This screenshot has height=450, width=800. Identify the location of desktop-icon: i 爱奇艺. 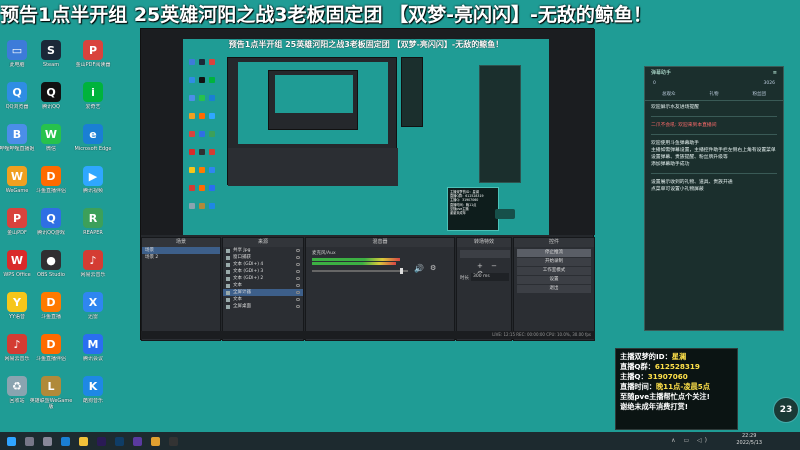
(93, 102).